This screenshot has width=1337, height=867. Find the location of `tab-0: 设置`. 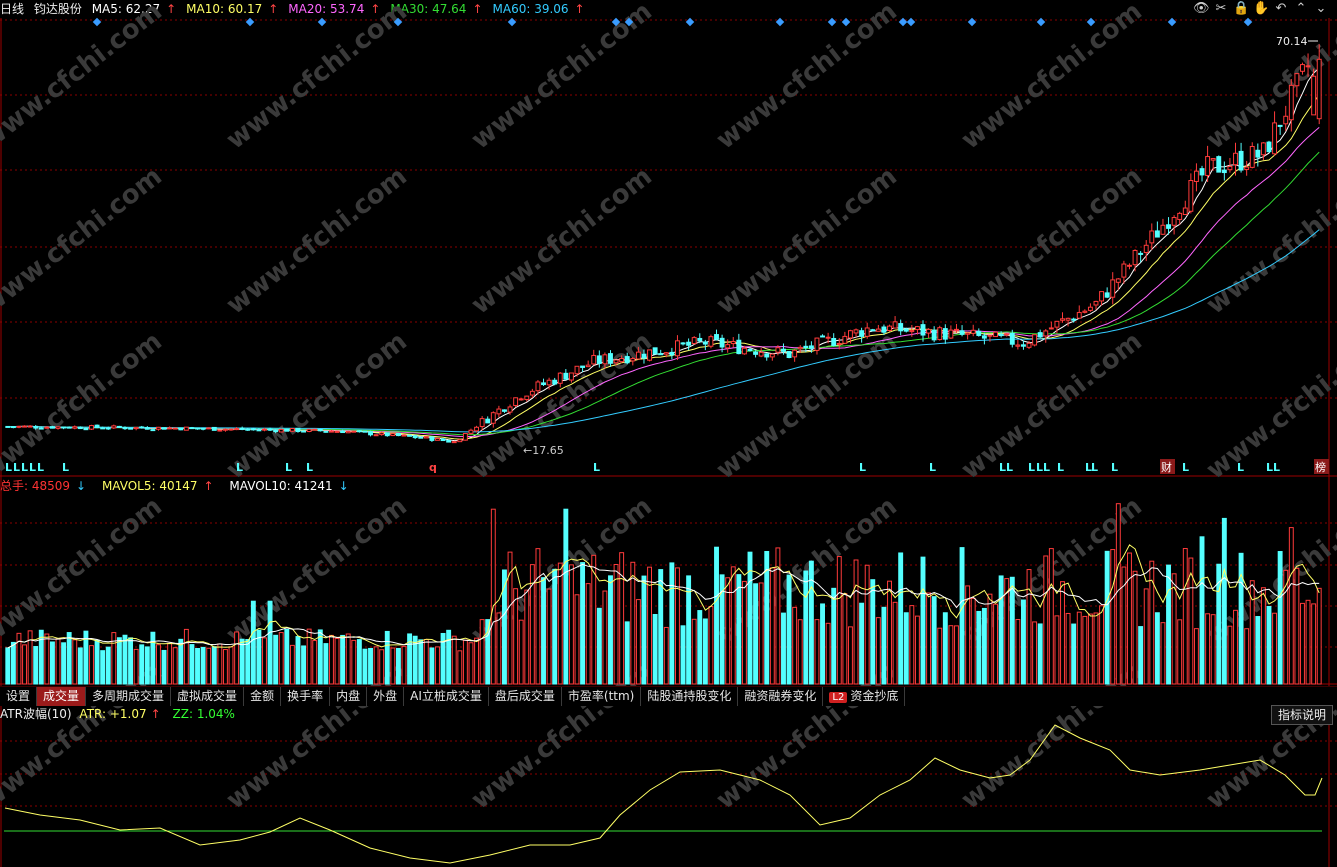

tab-0: 设置 is located at coordinates (19, 696).